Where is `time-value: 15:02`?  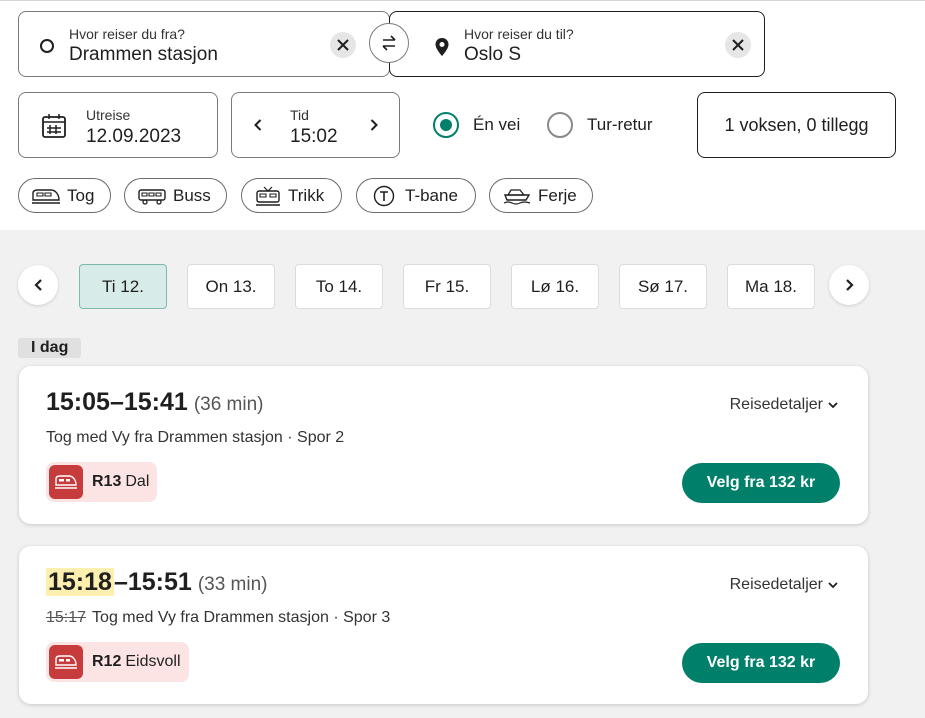
time-value: 15:02 is located at coordinates (314, 137).